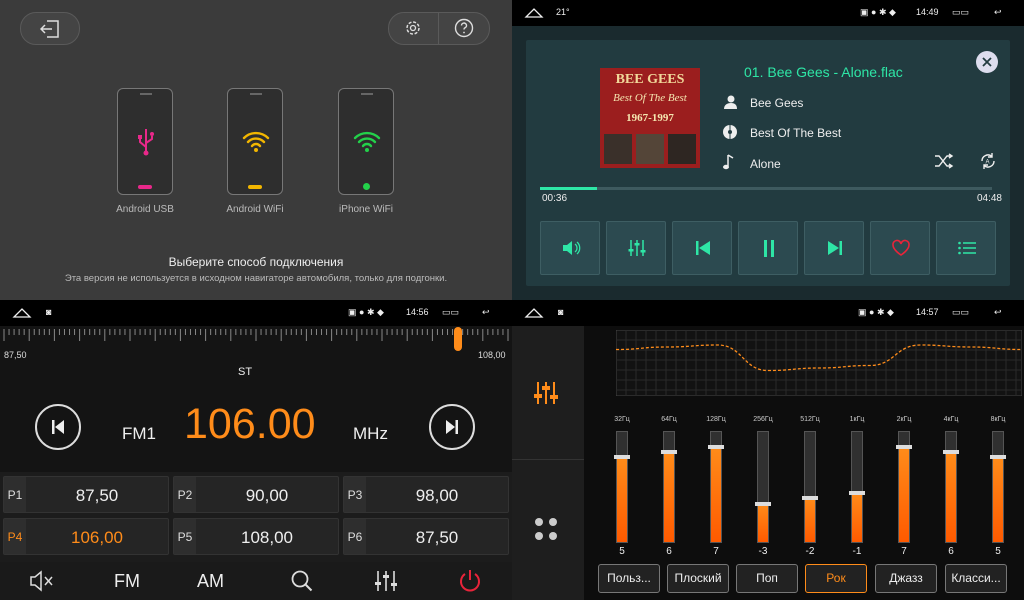 This screenshot has width=1024, height=600. I want to click on preset-label: P3, so click(355, 494).